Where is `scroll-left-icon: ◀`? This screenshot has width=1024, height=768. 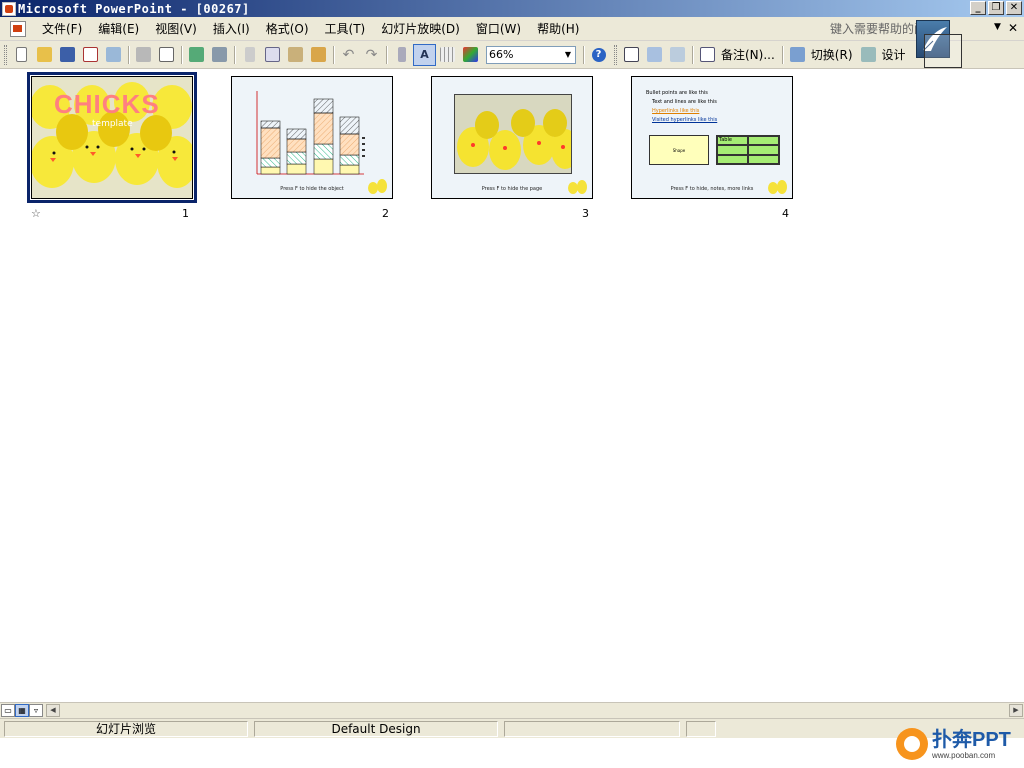
scroll-left-icon: ◀ is located at coordinates (53, 710).